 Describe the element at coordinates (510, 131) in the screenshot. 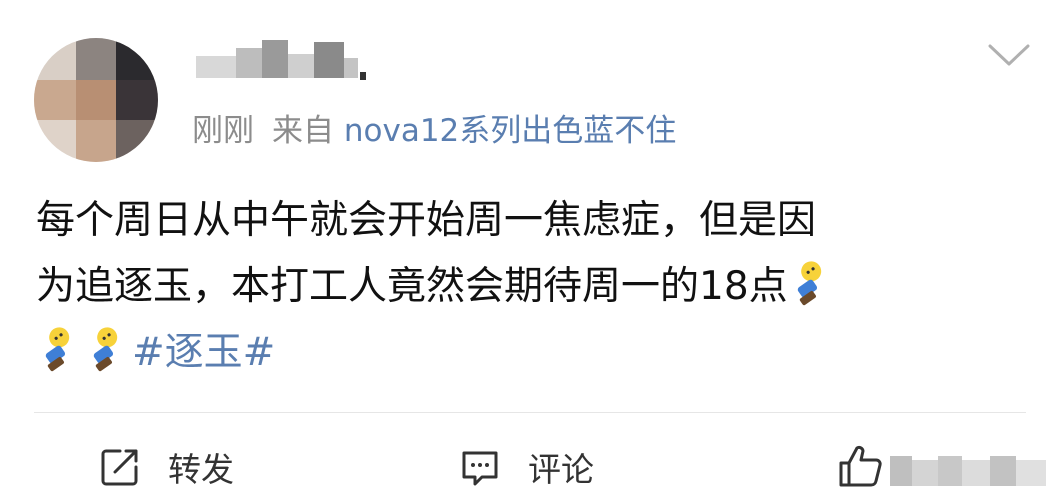

I see `source-device-link: nova12系列出色蓝不住` at that location.